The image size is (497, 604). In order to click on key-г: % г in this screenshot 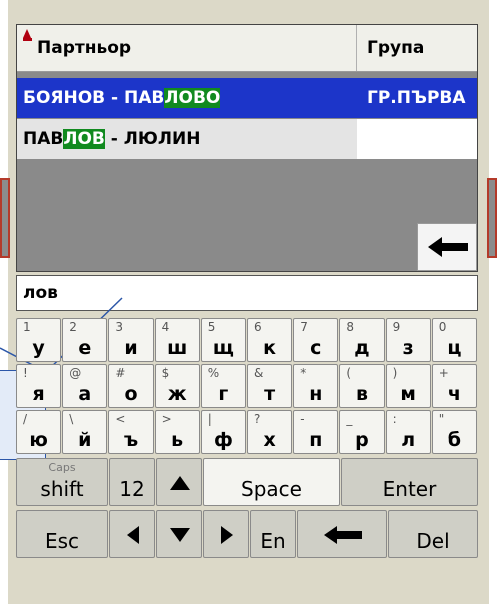, I will do `click(223, 386)`.